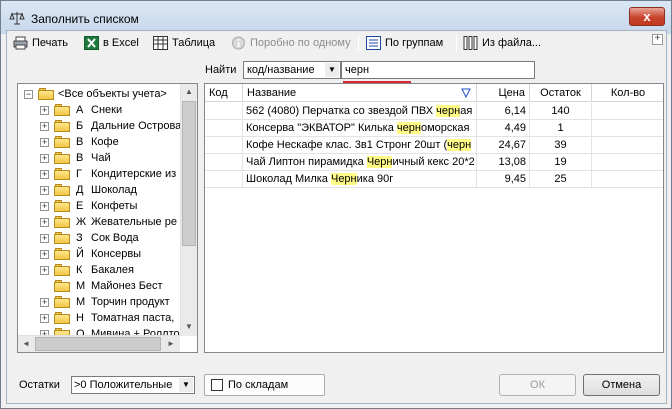 The width and height of the screenshot is (672, 409). I want to click on search-mode-select: код/название ▼, so click(292, 70).